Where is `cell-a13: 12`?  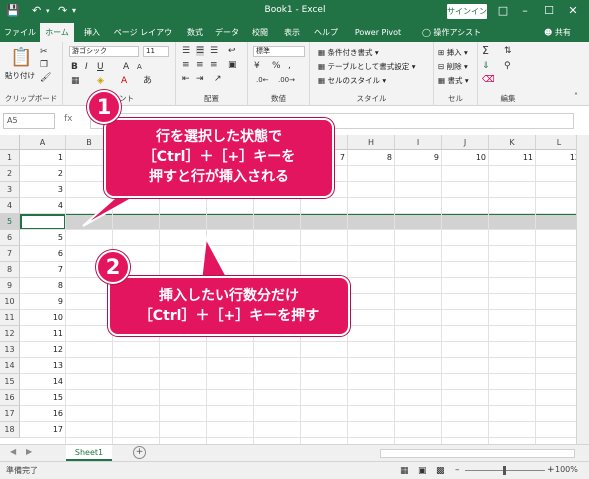
cell-a13: 12 is located at coordinates (43, 350).